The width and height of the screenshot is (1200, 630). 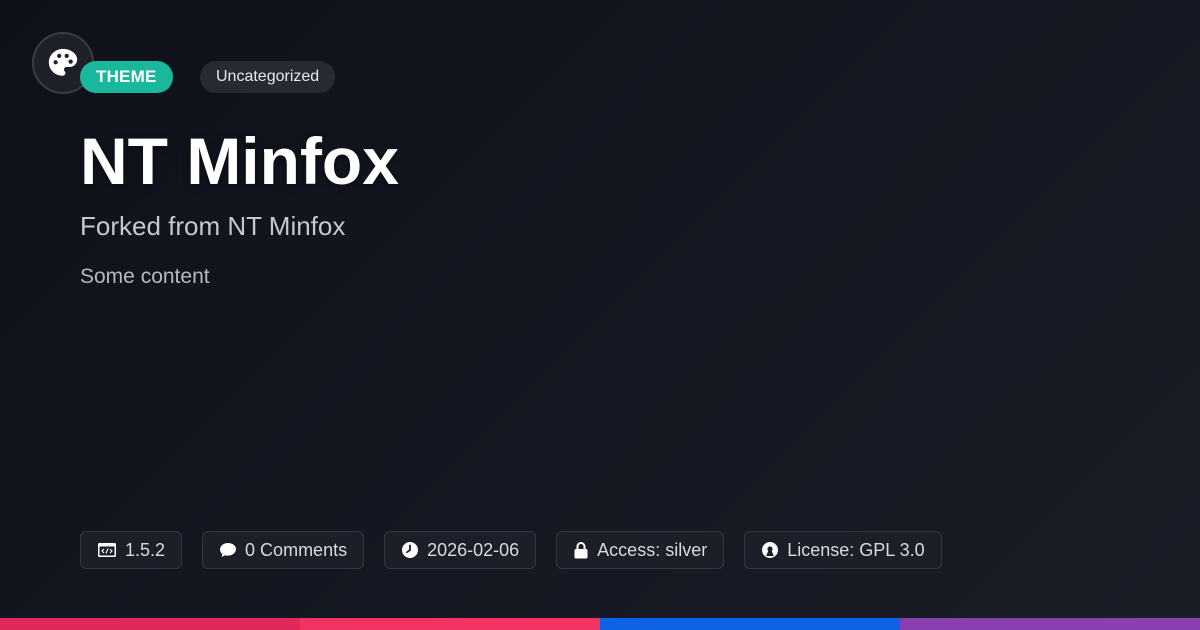 What do you see at coordinates (410, 550) in the screenshot?
I see `clock-icon` at bounding box center [410, 550].